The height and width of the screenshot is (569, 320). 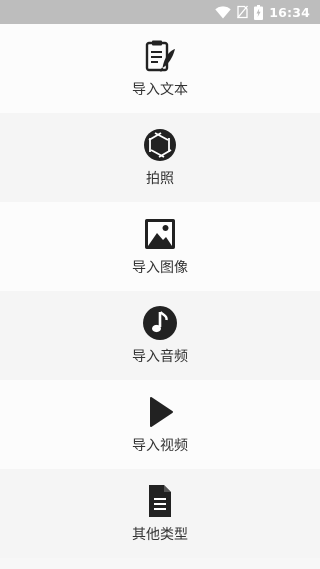 I want to click on play-icon, so click(x=160, y=412).